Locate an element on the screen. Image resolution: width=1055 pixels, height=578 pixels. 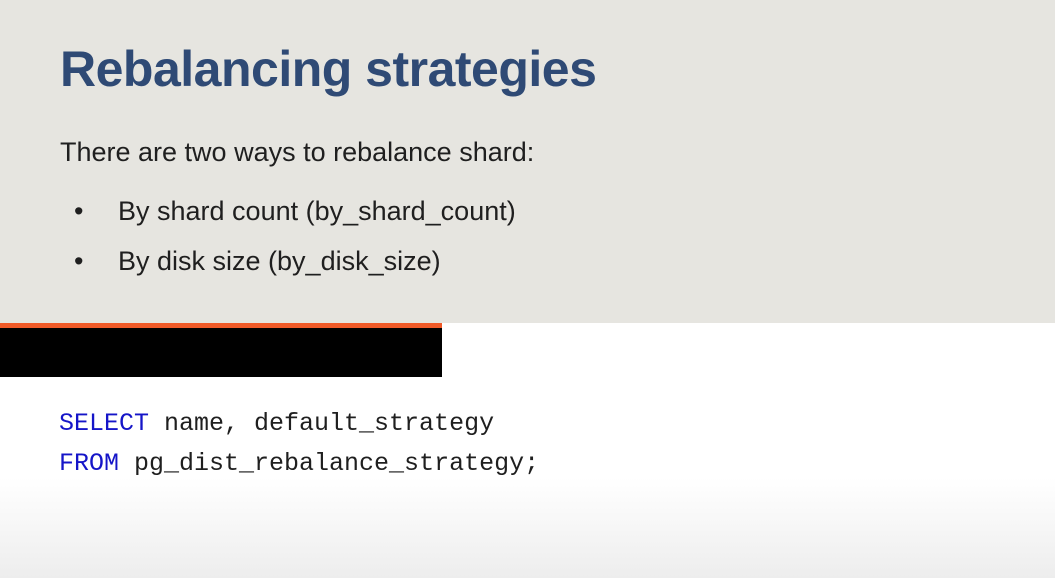
code-line-select: SELECT name, default_strategy is located at coordinates (299, 424).